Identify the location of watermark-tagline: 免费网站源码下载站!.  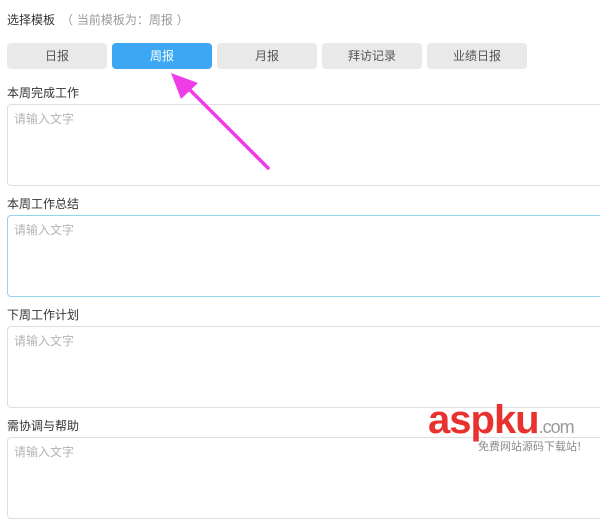
(530, 446).